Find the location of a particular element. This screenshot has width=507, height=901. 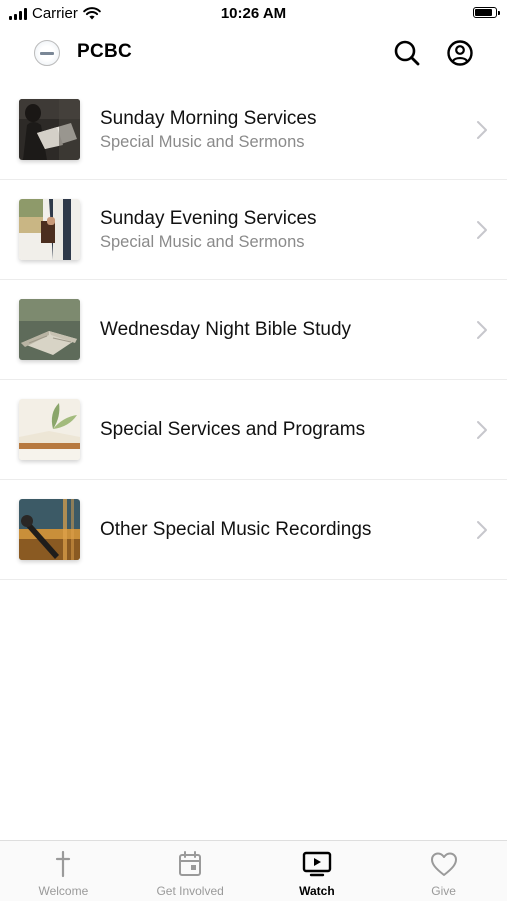

row-title: Wednesday Night Bible Study is located at coordinates (226, 329).